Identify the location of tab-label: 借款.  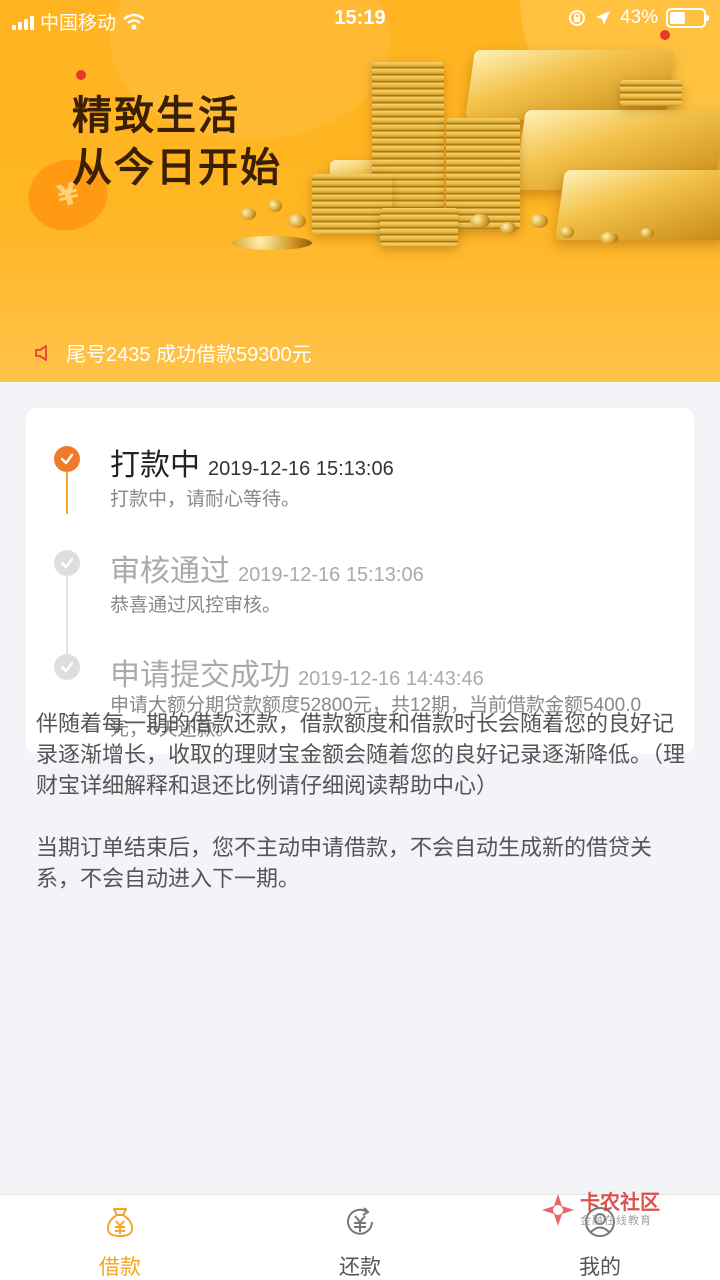
(120, 1267).